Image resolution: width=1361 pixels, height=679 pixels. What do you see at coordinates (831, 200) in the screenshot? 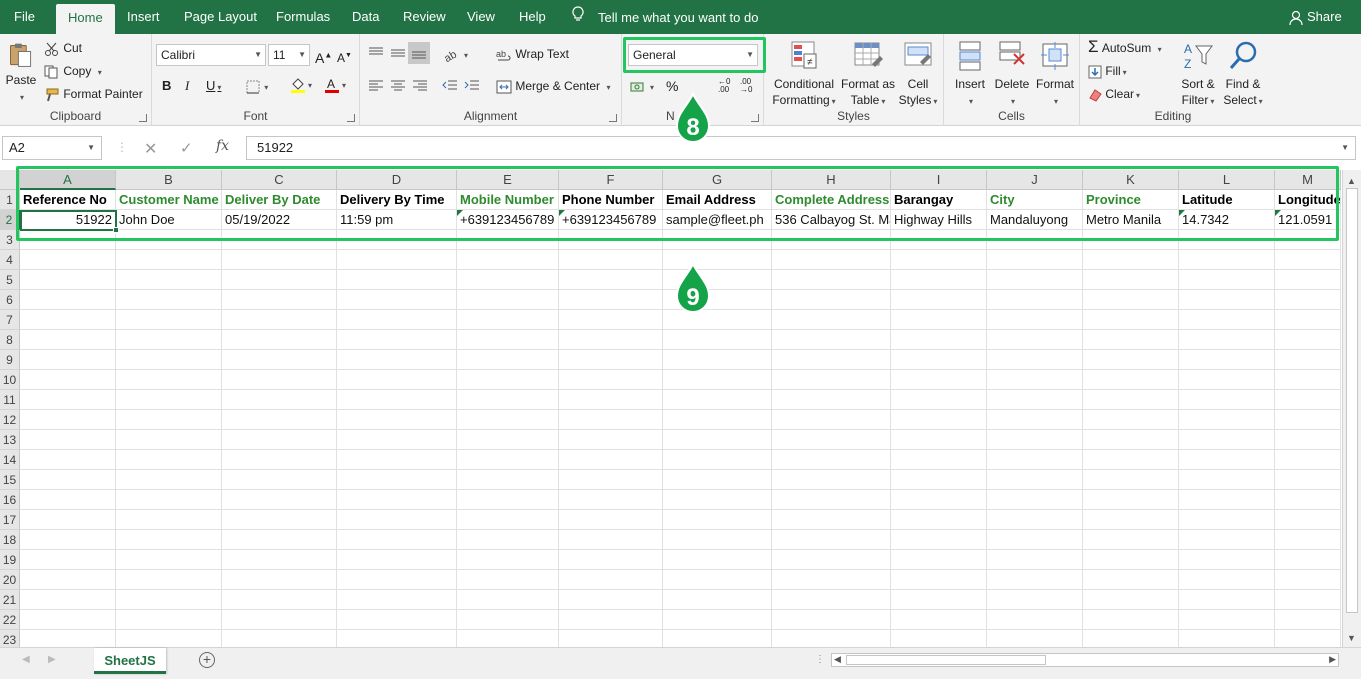
I see `header-cell-h: Complete Address` at bounding box center [831, 200].